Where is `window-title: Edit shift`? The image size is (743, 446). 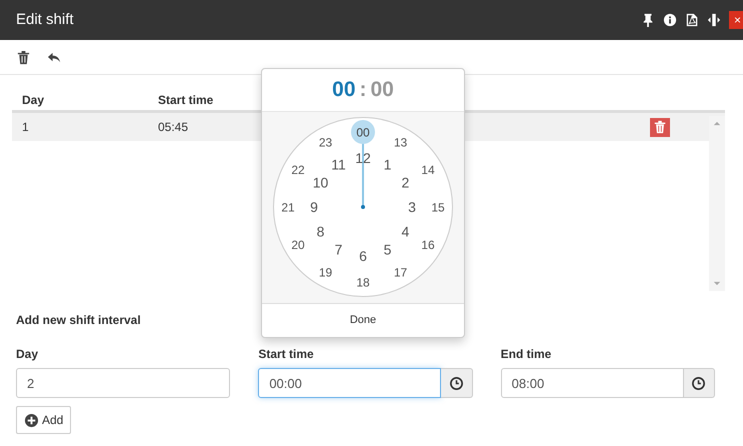
window-title: Edit shift is located at coordinates (45, 20).